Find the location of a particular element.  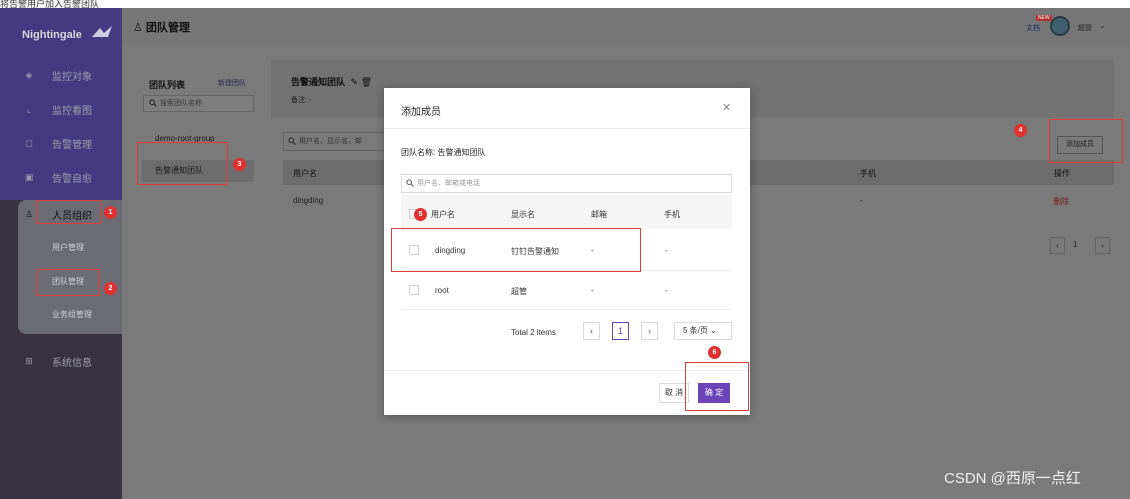

pagination-next-button: › is located at coordinates (649, 331).